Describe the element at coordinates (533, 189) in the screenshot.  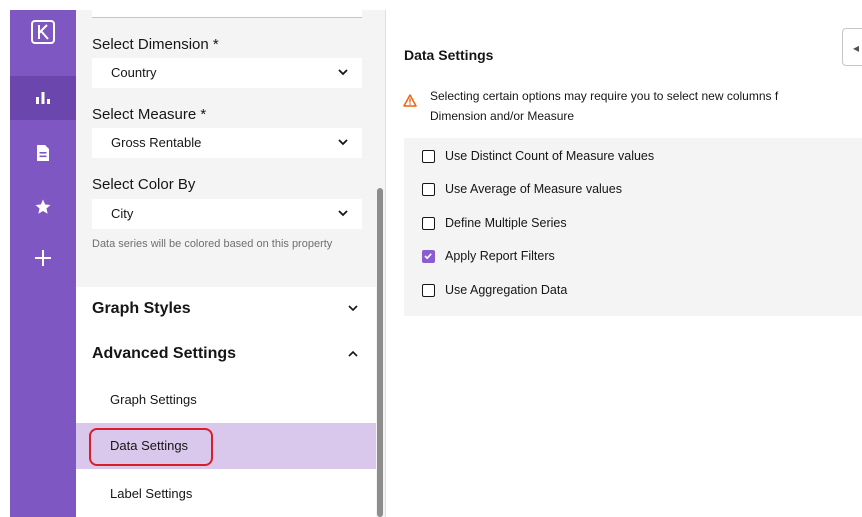
I see `option-label: Use Average of Measure values` at that location.